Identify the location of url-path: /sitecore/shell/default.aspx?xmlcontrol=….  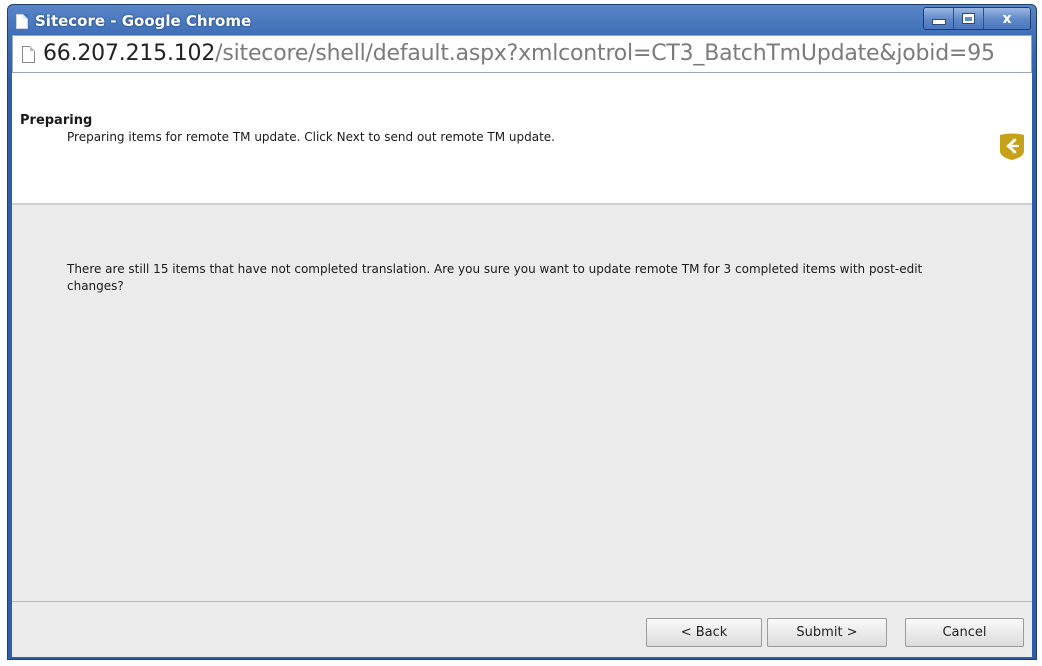
(605, 53).